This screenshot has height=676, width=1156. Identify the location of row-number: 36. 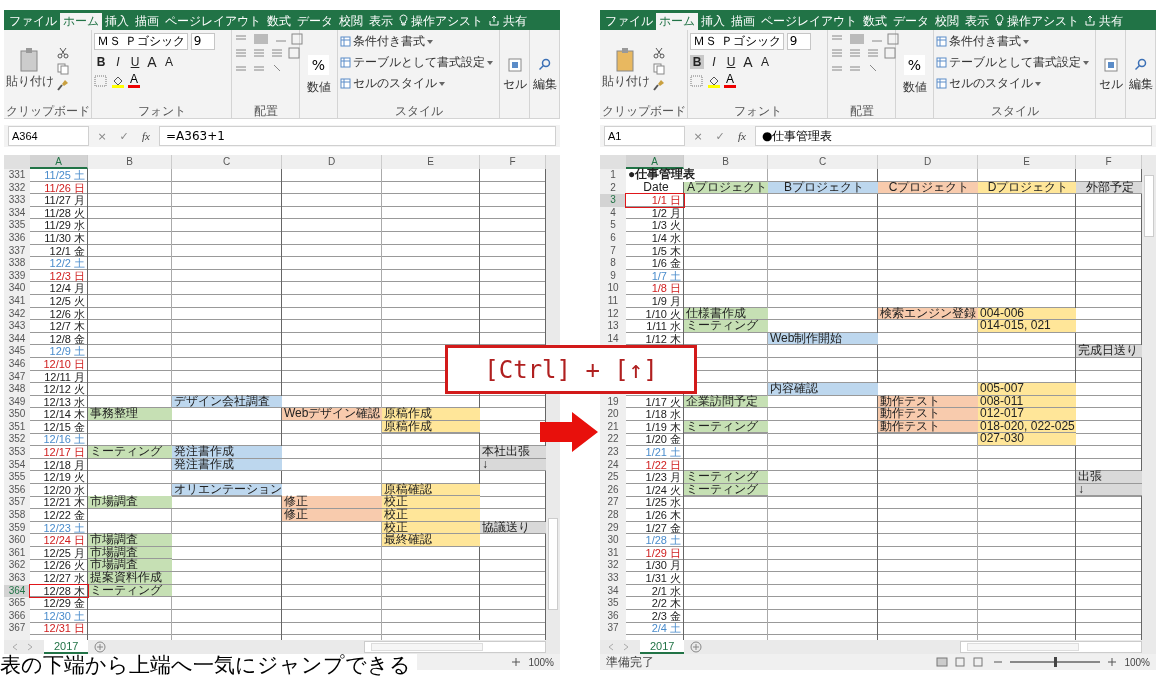
(613, 616).